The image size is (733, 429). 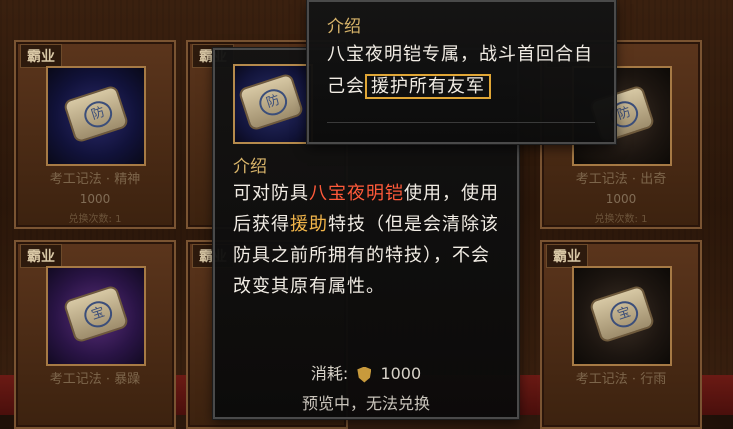 I want to click on exchange-card: 霸业 宝 考工记法 · 暴躁, so click(x=95, y=334).